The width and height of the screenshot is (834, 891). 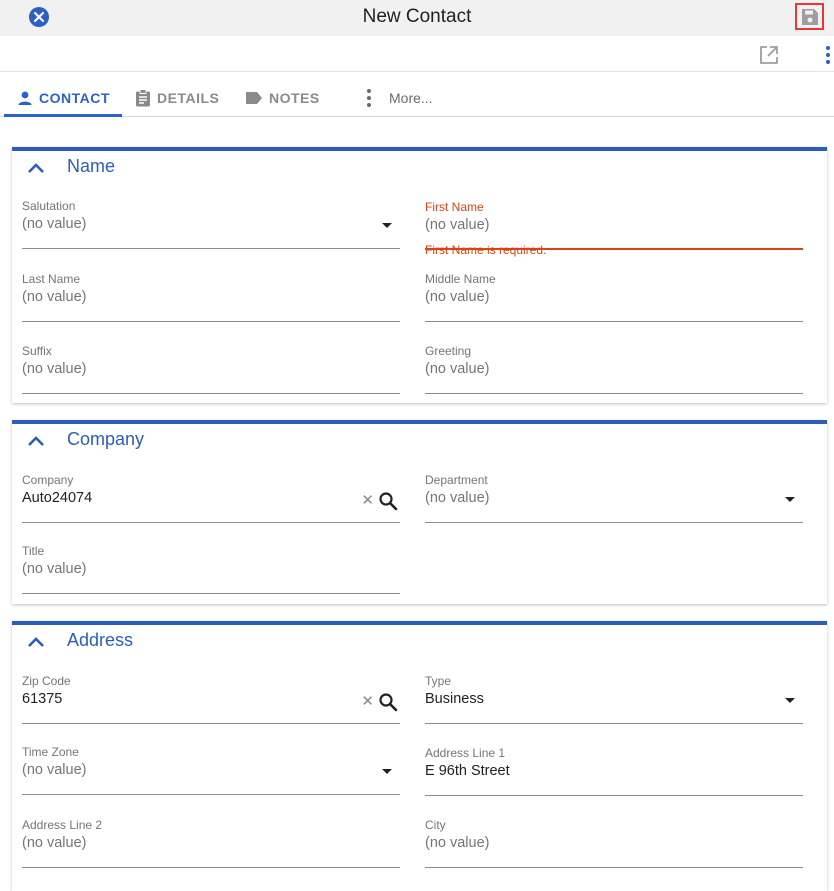 I want to click on salutation-select: Salutation (no value), so click(x=211, y=224).